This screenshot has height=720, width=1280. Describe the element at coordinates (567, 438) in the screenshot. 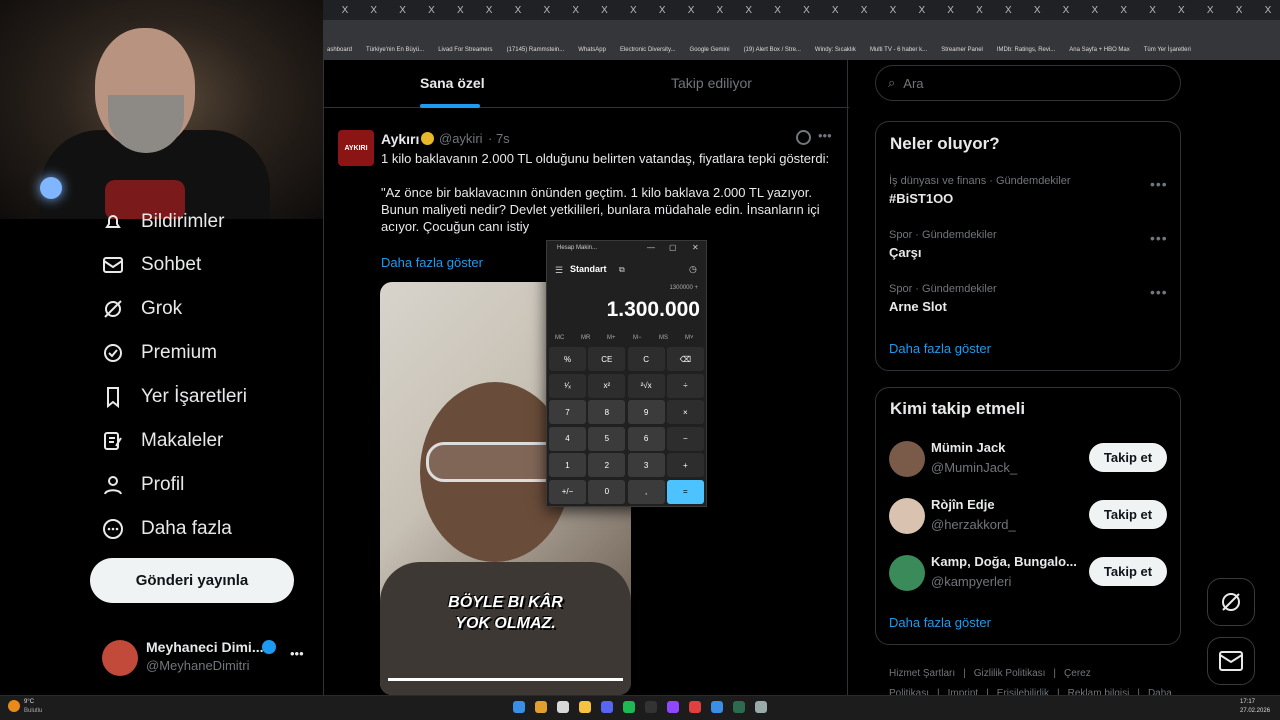

I see `calc-key: 4` at that location.